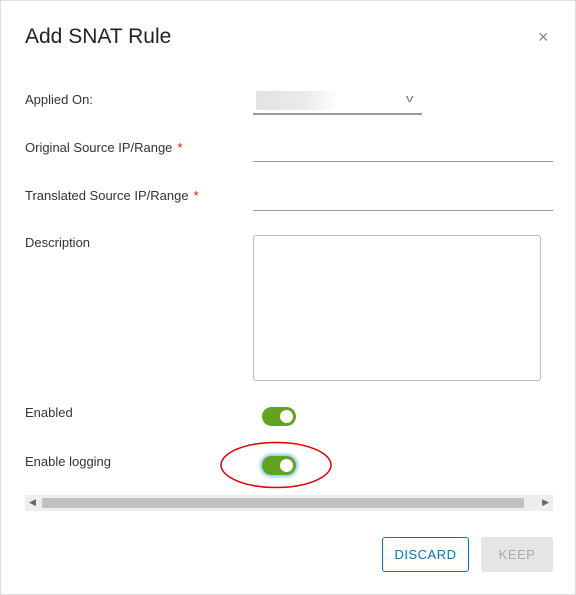  Describe the element at coordinates (425, 554) in the screenshot. I see `discard-button: DISCARD` at that location.